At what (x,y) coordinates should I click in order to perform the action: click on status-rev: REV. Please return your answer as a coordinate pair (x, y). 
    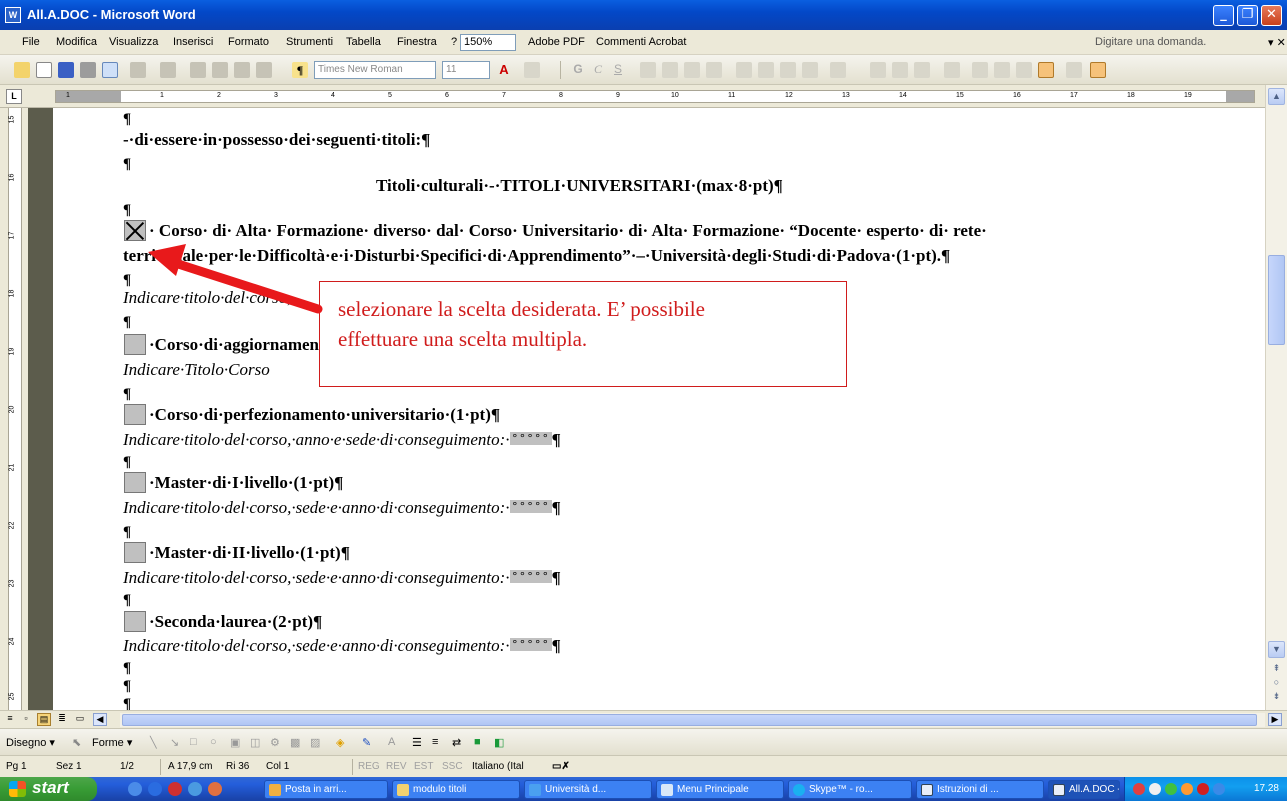
    Looking at the image, I should click on (396, 766).